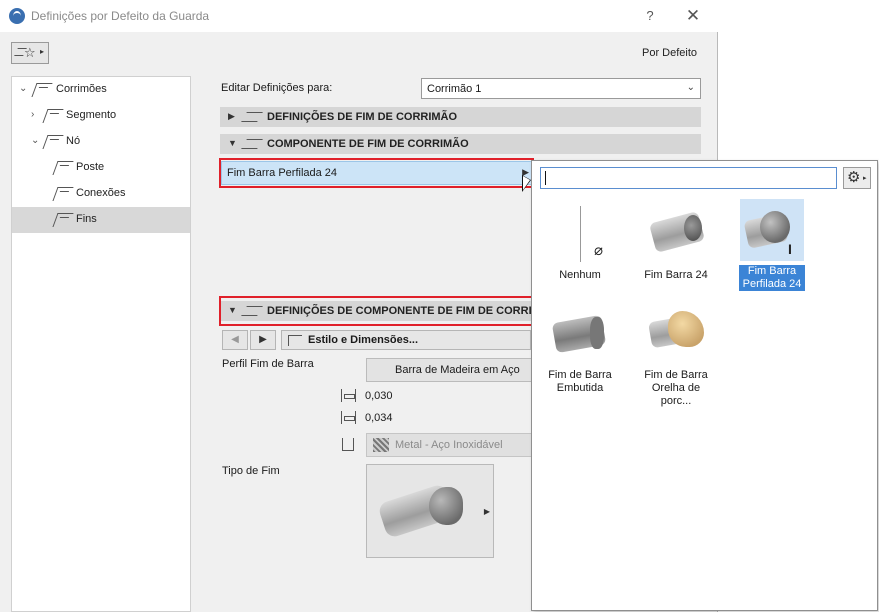  I want to click on option-caption: Fim de Barra Embutida, so click(580, 381).